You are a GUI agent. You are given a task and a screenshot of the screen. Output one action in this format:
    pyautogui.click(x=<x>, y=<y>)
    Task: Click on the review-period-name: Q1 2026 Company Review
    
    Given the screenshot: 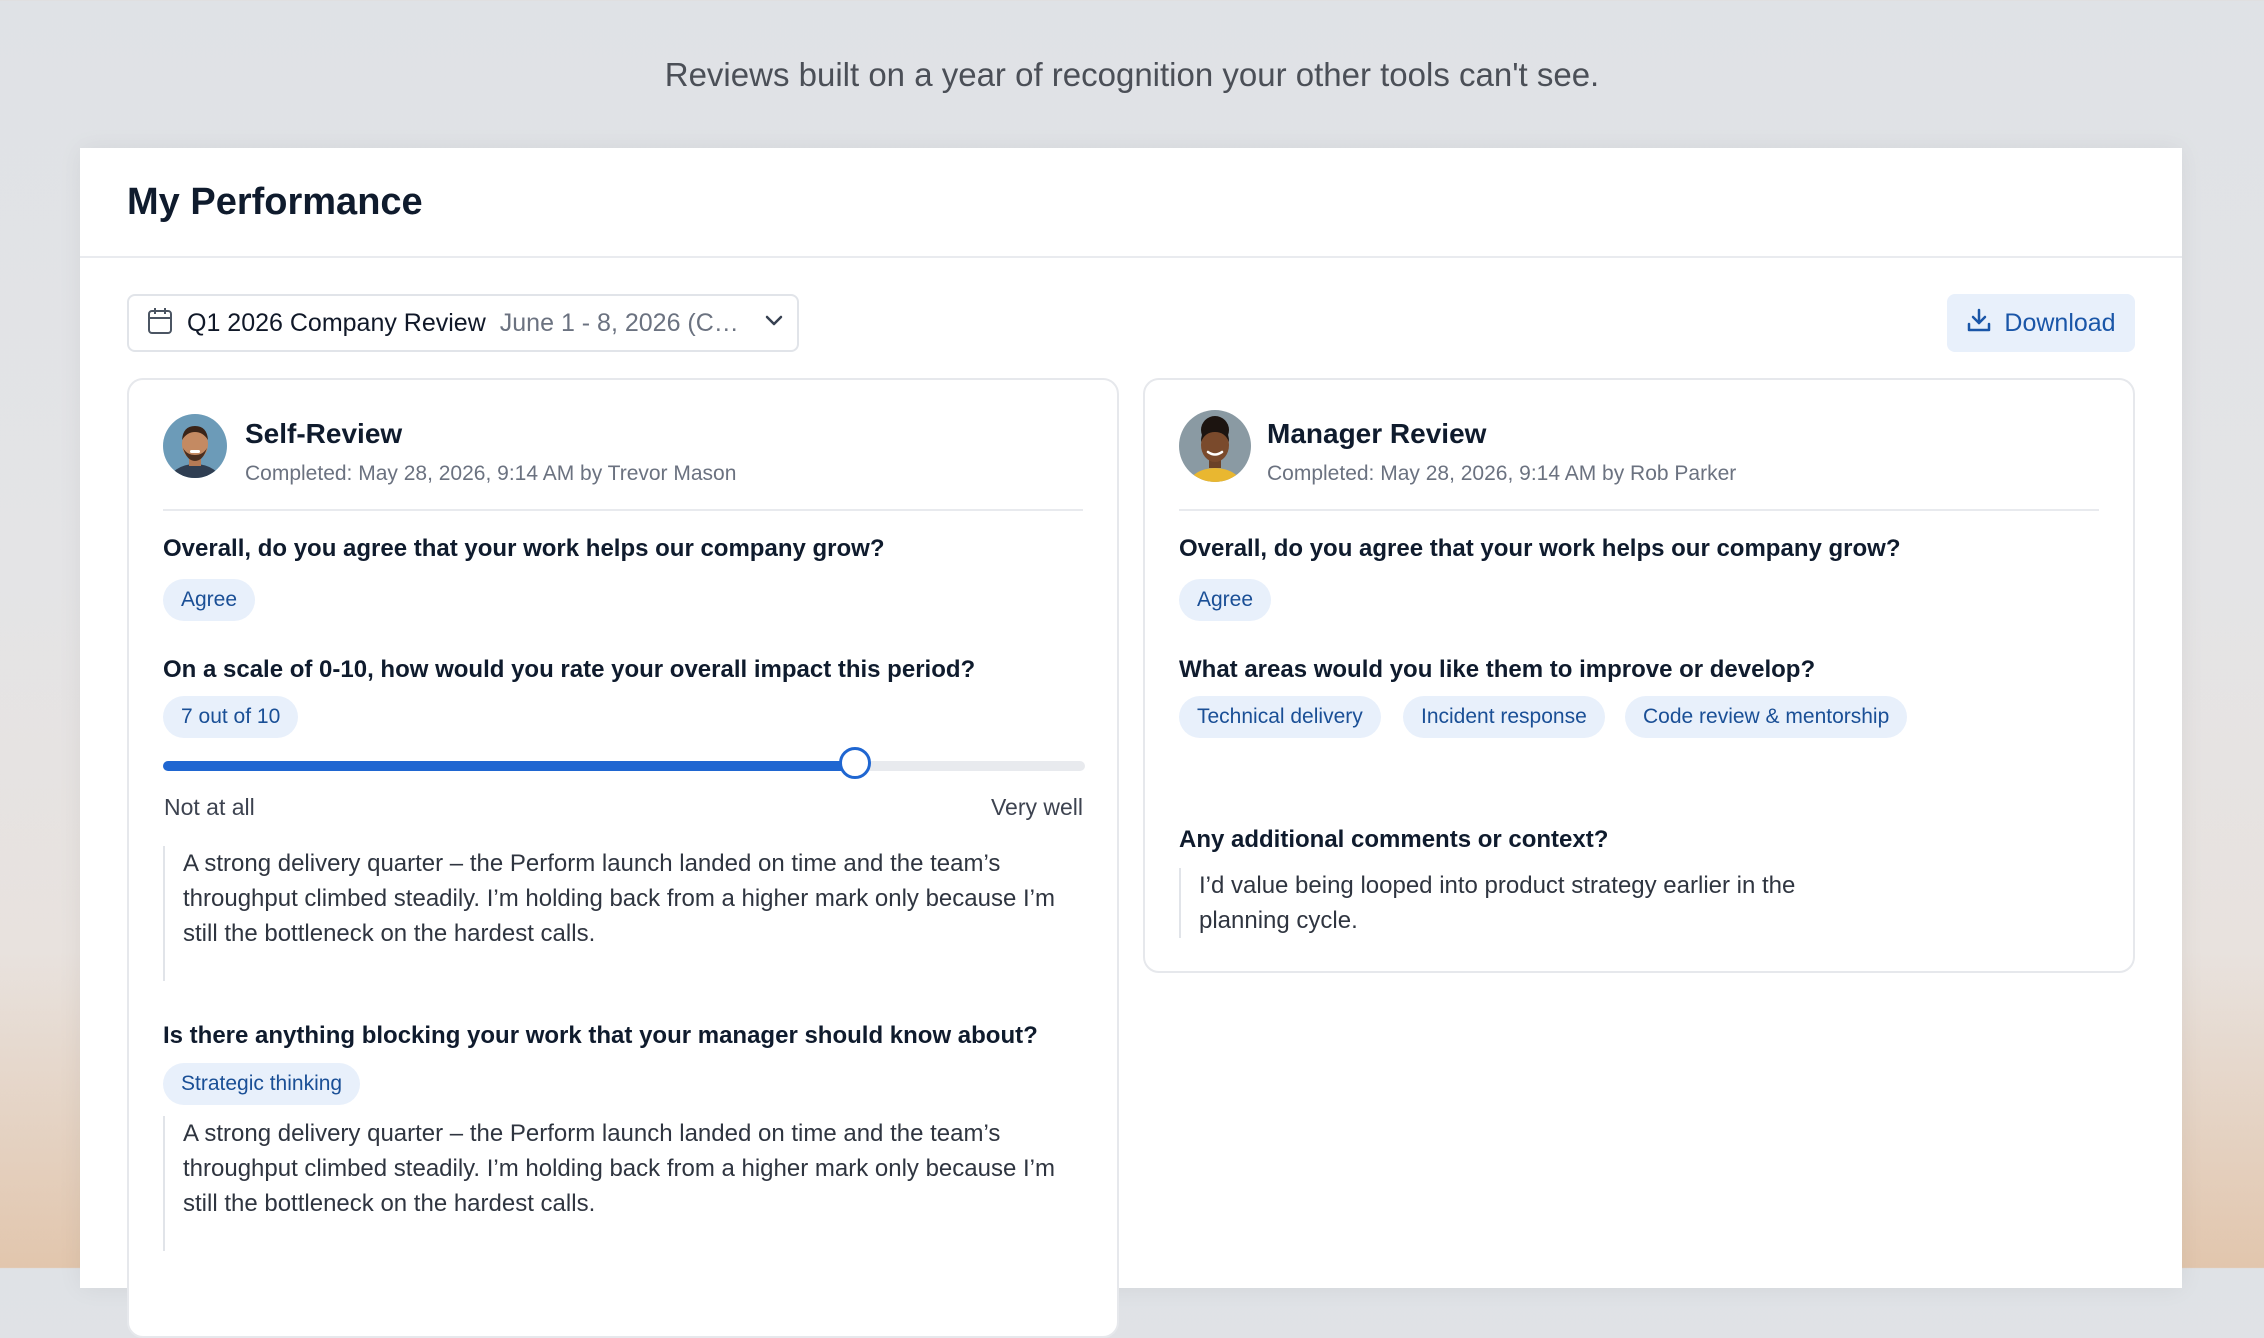 What is the action you would take?
    pyautogui.click(x=336, y=322)
    